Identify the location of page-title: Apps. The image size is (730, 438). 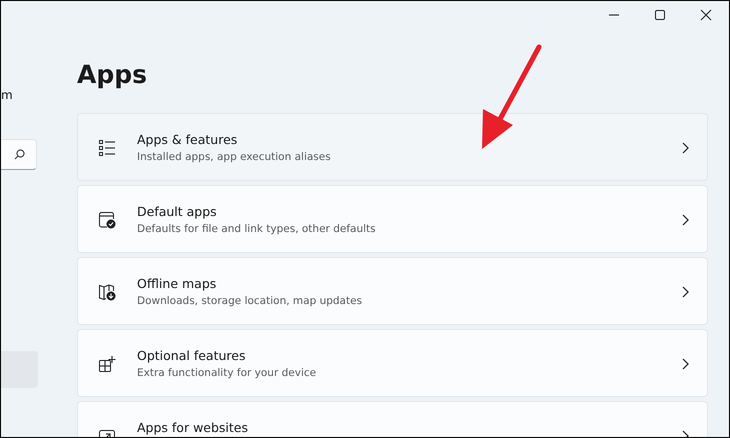
(112, 75).